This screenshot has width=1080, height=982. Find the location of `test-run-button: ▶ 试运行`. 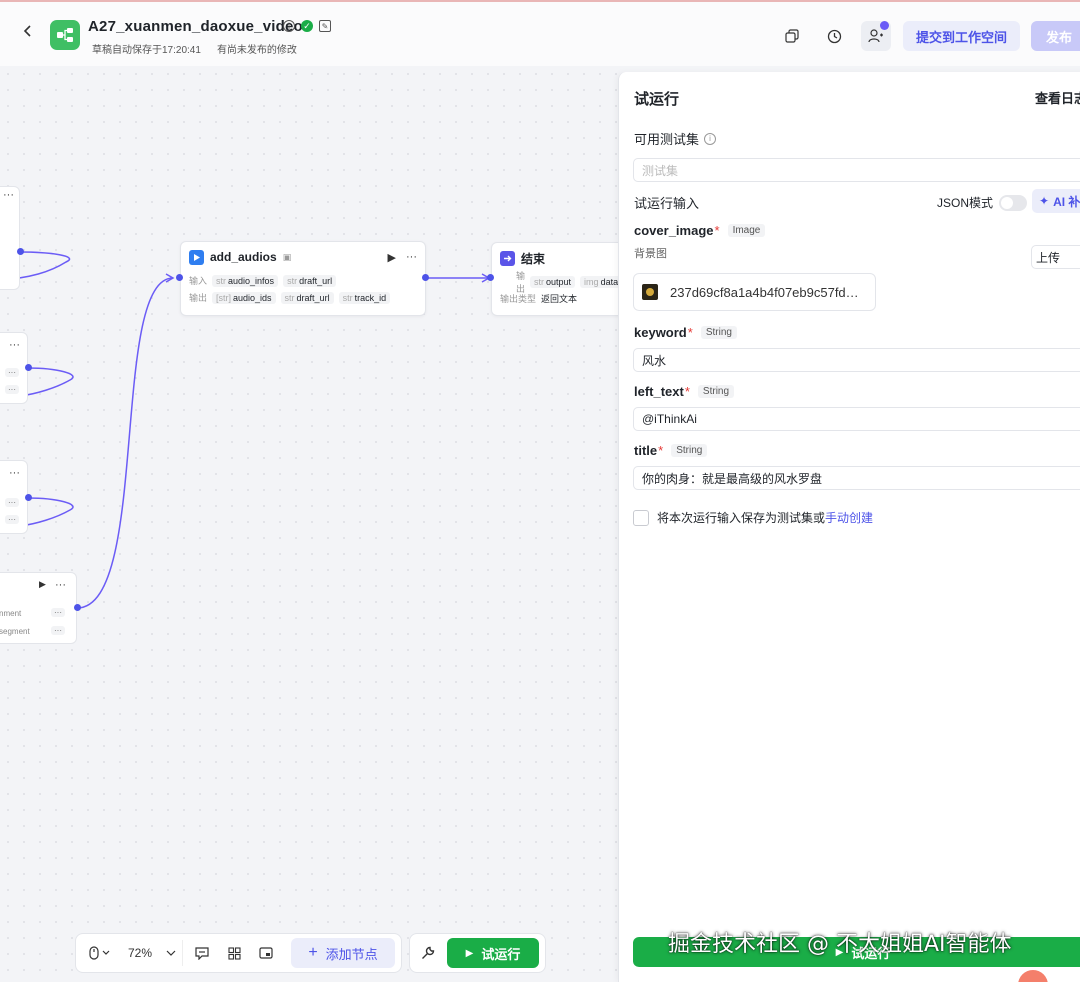

test-run-button: ▶ 试运行 is located at coordinates (493, 953).